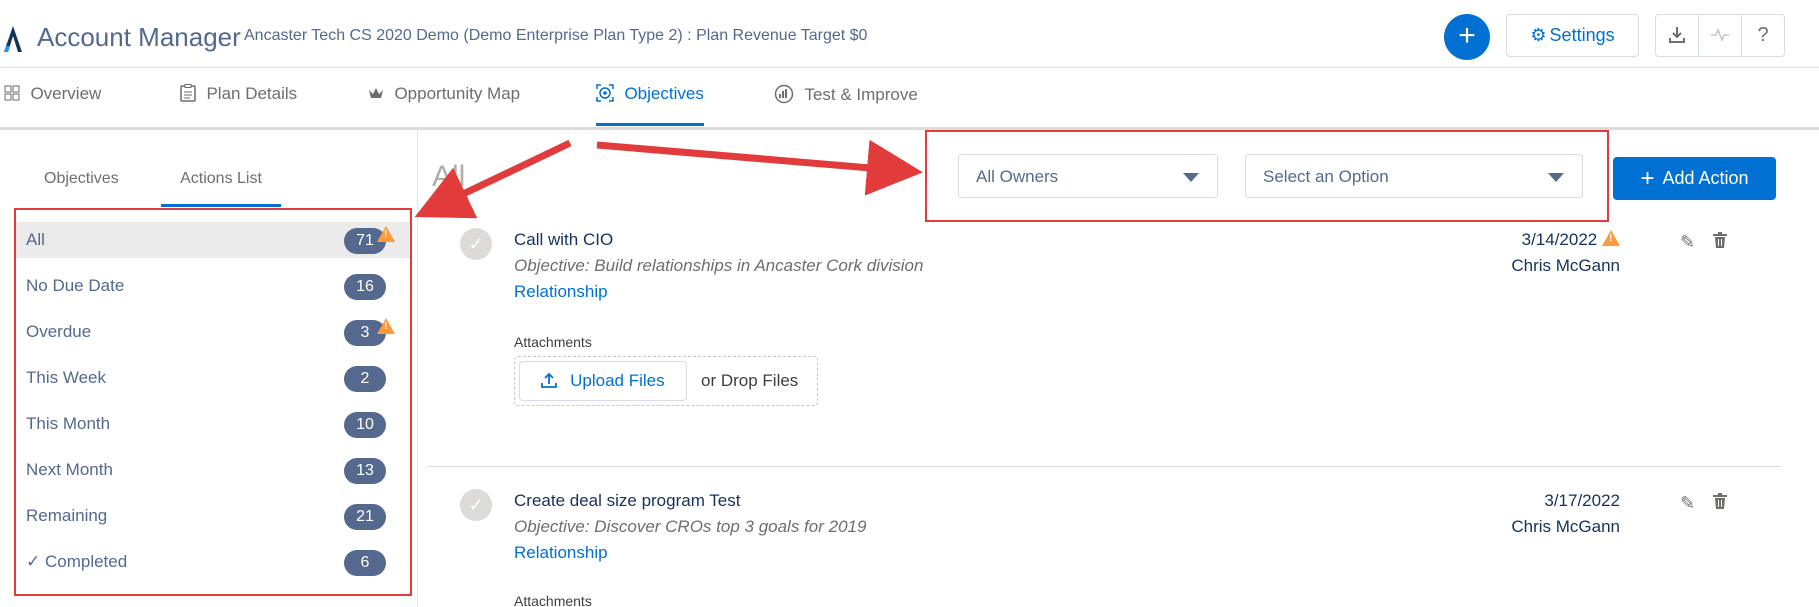 Image resolution: width=1819 pixels, height=607 pixels. Describe the element at coordinates (1467, 37) in the screenshot. I see `global-add-button: +` at that location.